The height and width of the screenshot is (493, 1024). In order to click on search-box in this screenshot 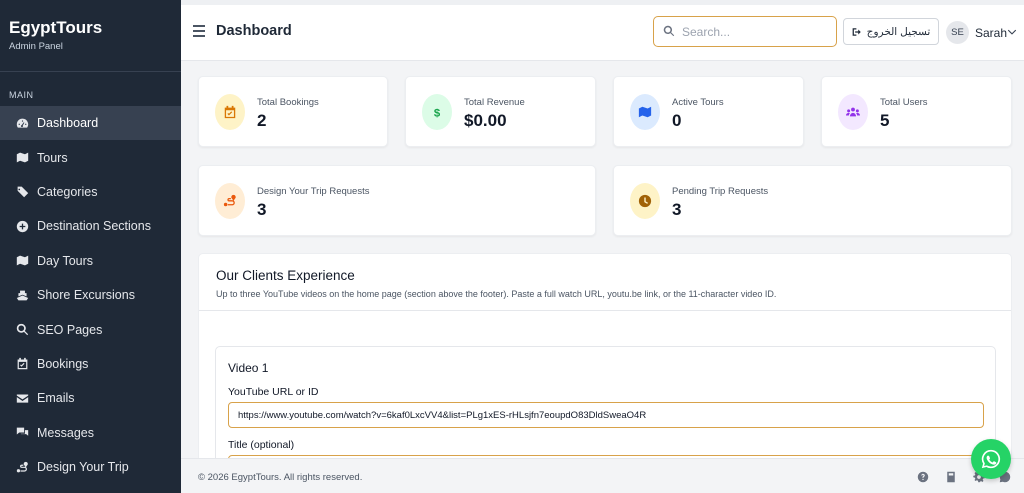, I will do `click(745, 31)`.